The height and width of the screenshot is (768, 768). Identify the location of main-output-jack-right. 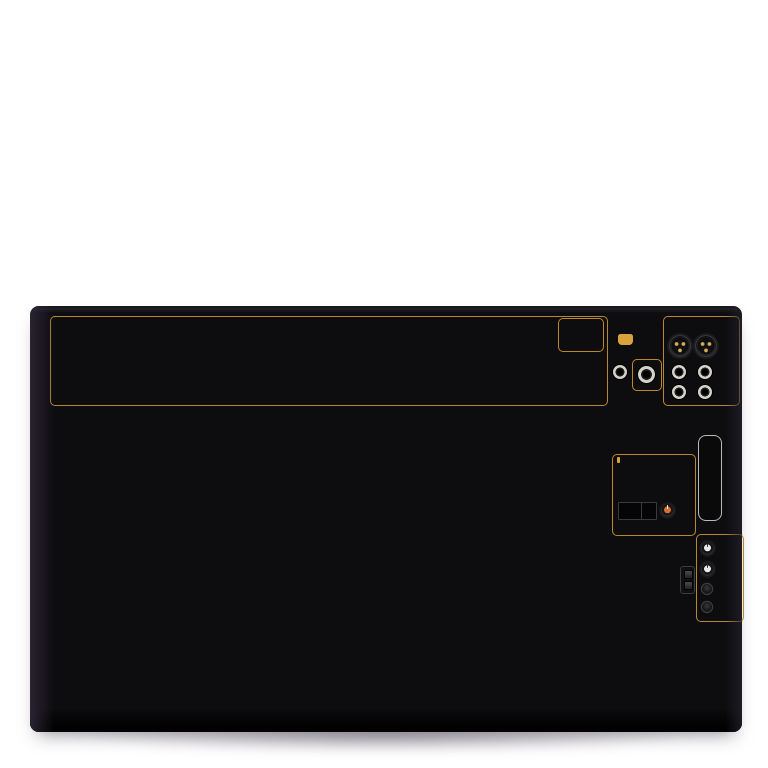
(705, 372).